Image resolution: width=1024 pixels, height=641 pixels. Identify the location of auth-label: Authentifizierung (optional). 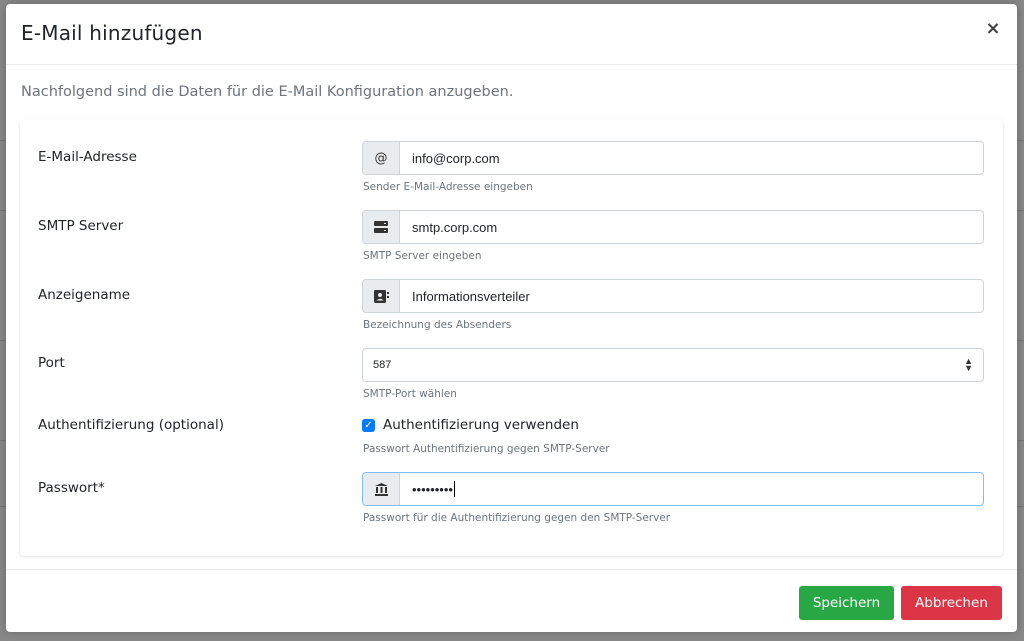
(131, 425).